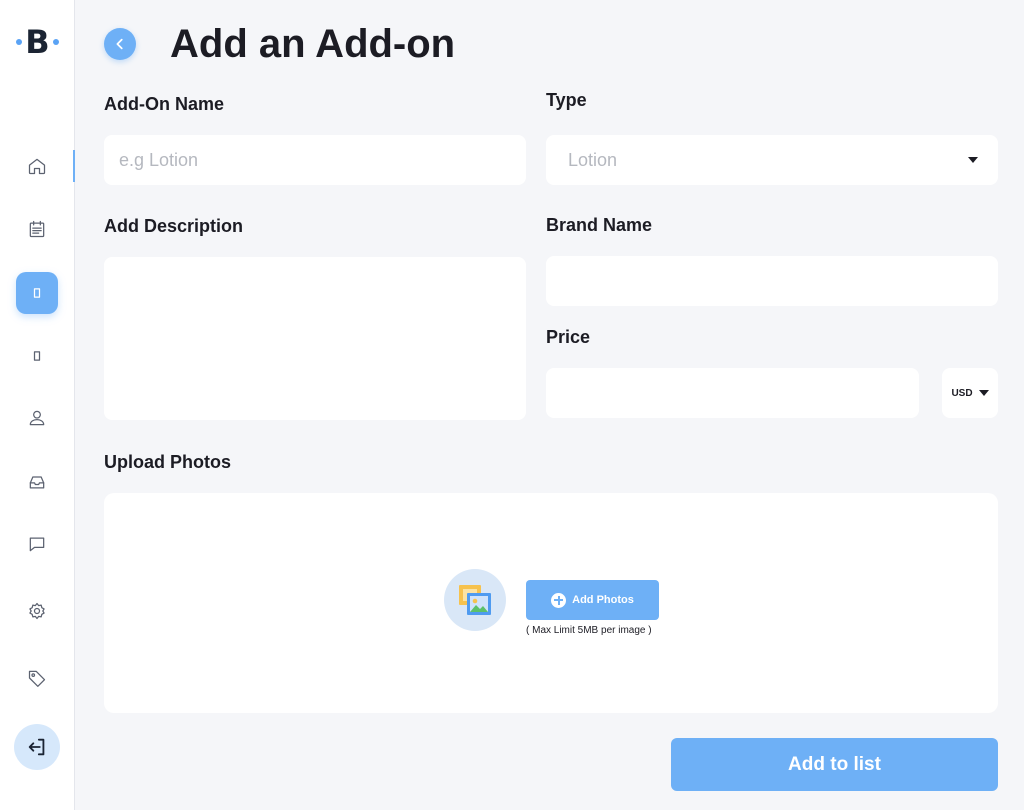 This screenshot has height=810, width=1024. What do you see at coordinates (19, 42) in the screenshot?
I see `logo-dot-left` at bounding box center [19, 42].